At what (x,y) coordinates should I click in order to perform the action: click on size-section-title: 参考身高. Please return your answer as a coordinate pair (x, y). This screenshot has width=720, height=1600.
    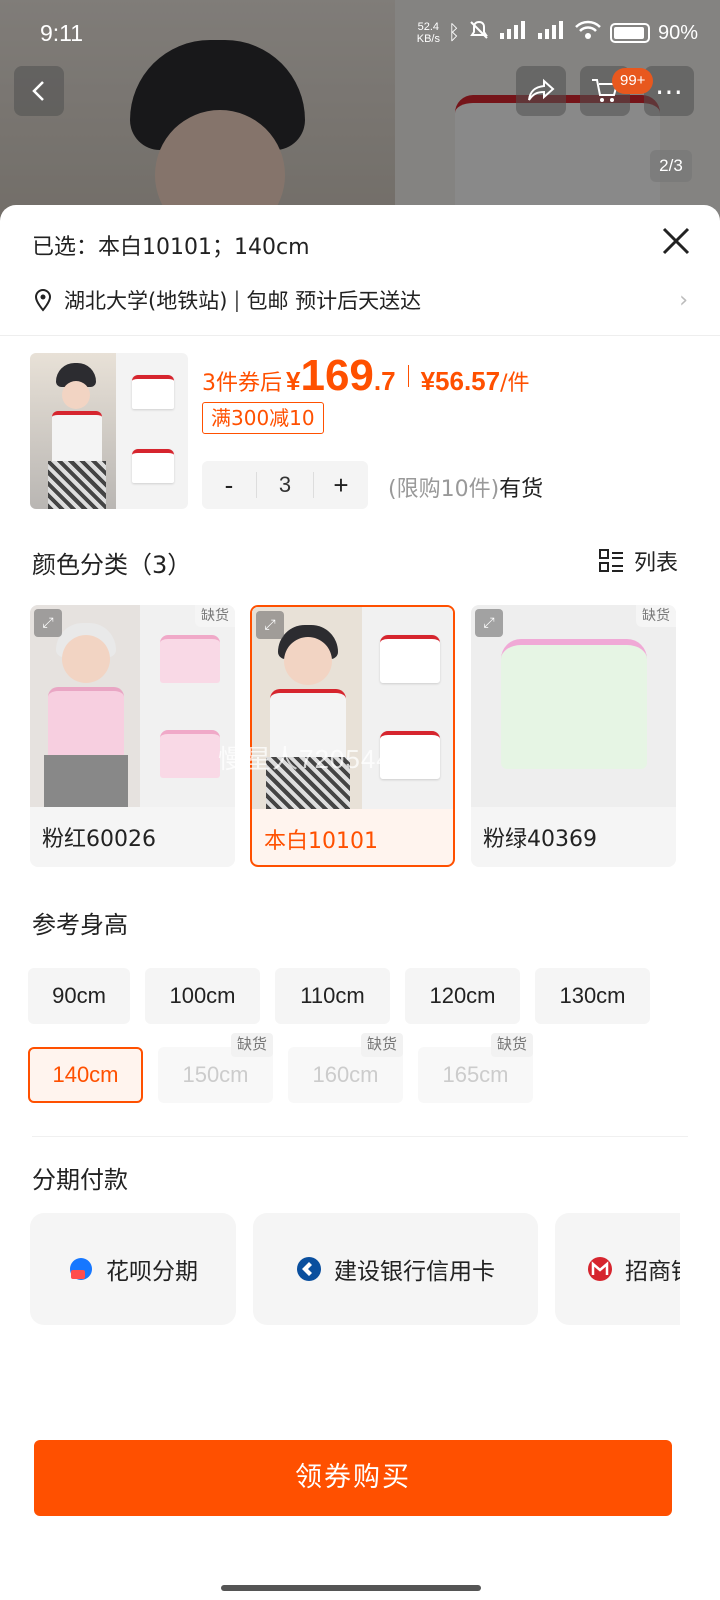
    Looking at the image, I should click on (80, 925).